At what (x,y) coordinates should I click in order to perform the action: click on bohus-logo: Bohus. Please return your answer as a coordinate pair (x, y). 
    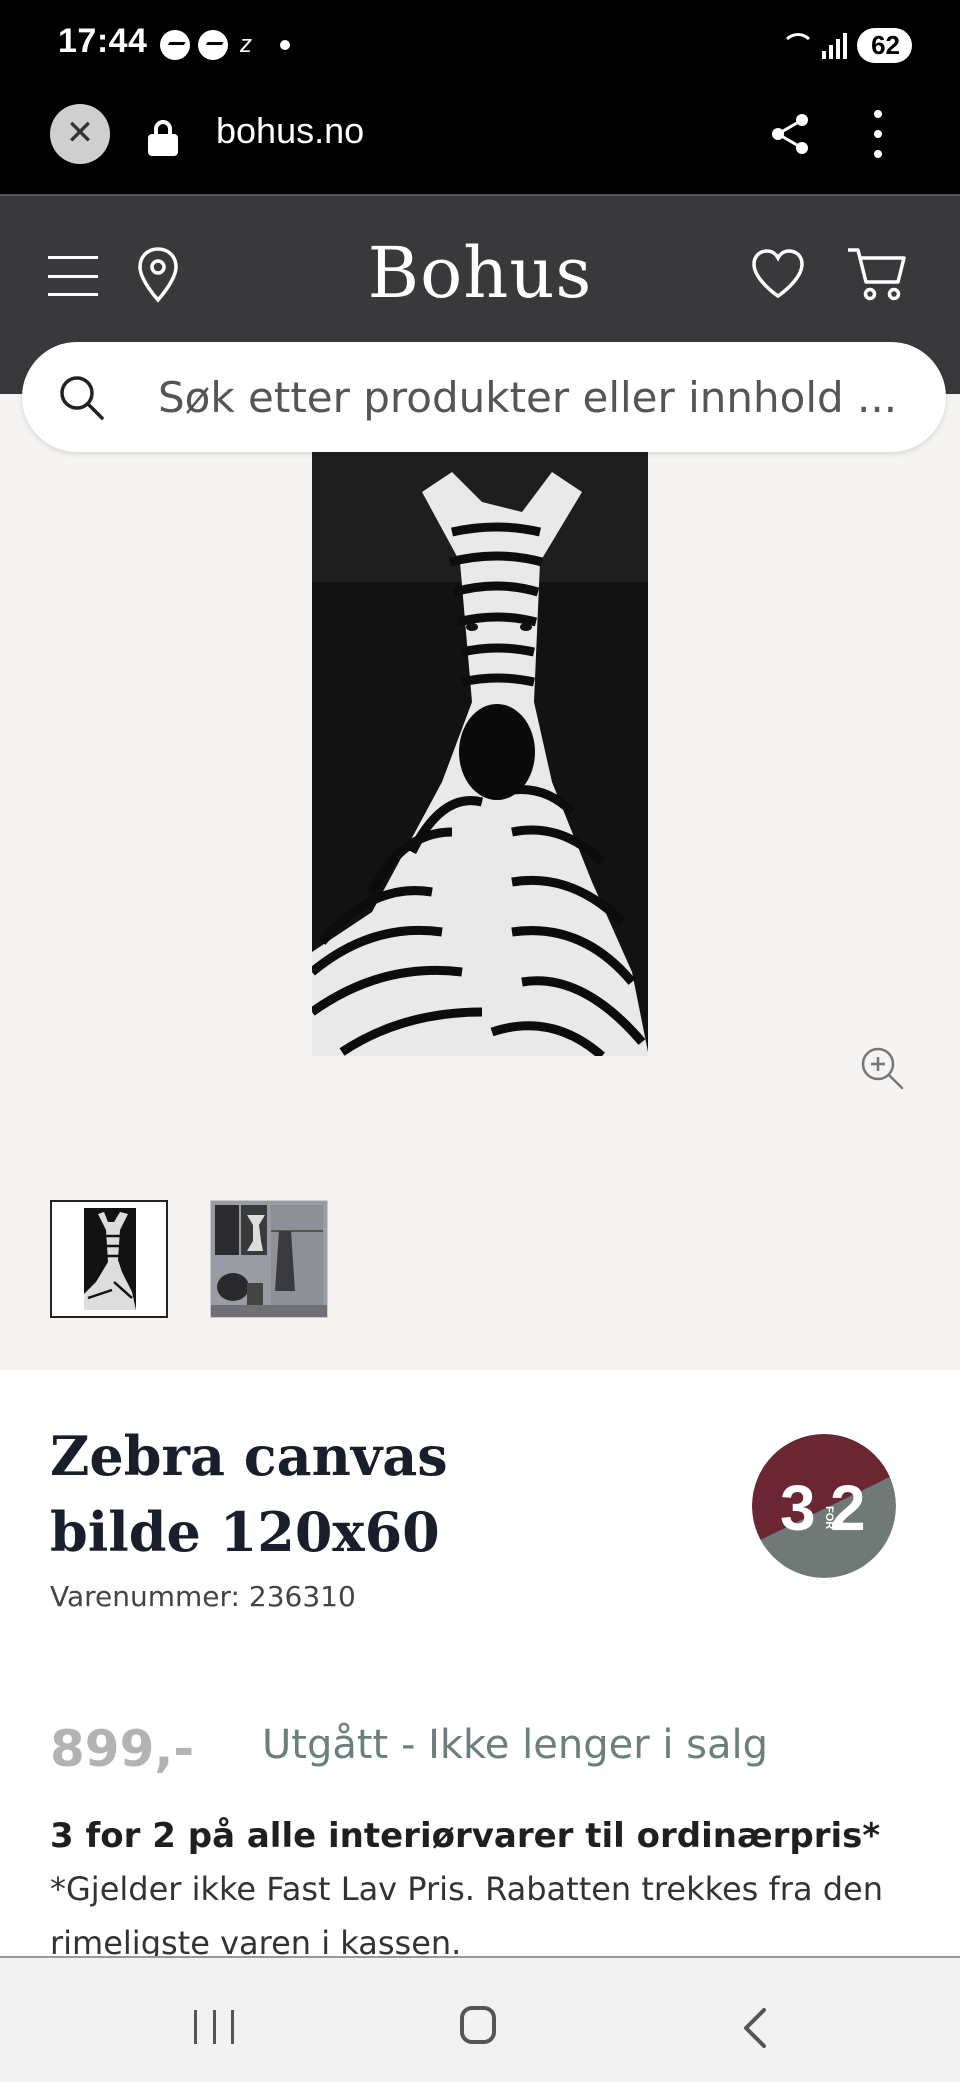
    Looking at the image, I should click on (480, 273).